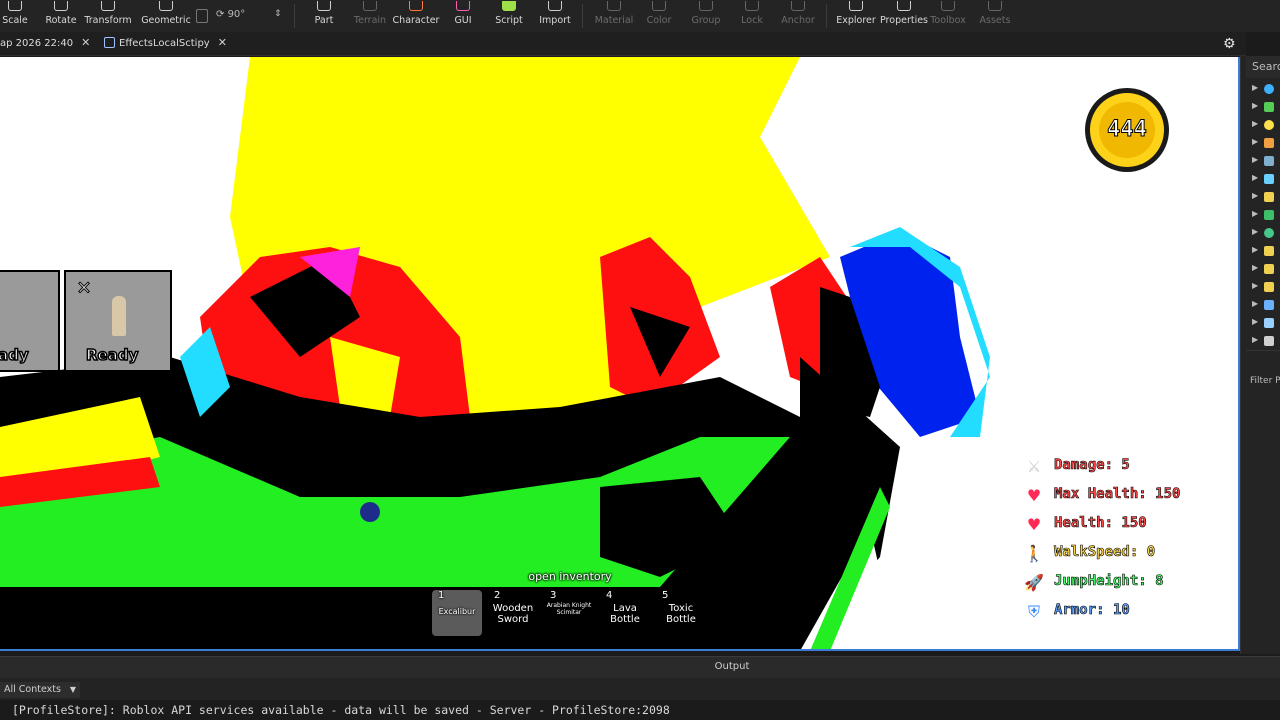  I want to click on hotbar-slot-3: 3 Arabian Knight Scimitar, so click(569, 613).